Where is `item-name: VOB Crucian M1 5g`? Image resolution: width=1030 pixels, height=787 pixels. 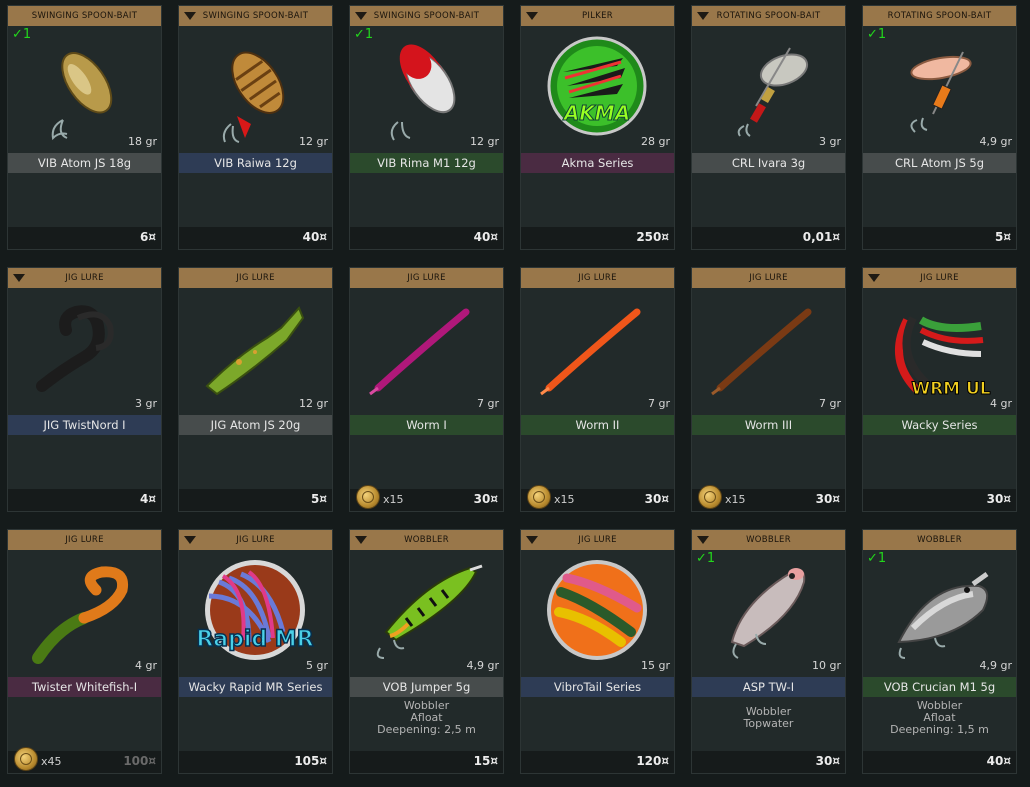
item-name: VOB Crucian M1 5g is located at coordinates (939, 687).